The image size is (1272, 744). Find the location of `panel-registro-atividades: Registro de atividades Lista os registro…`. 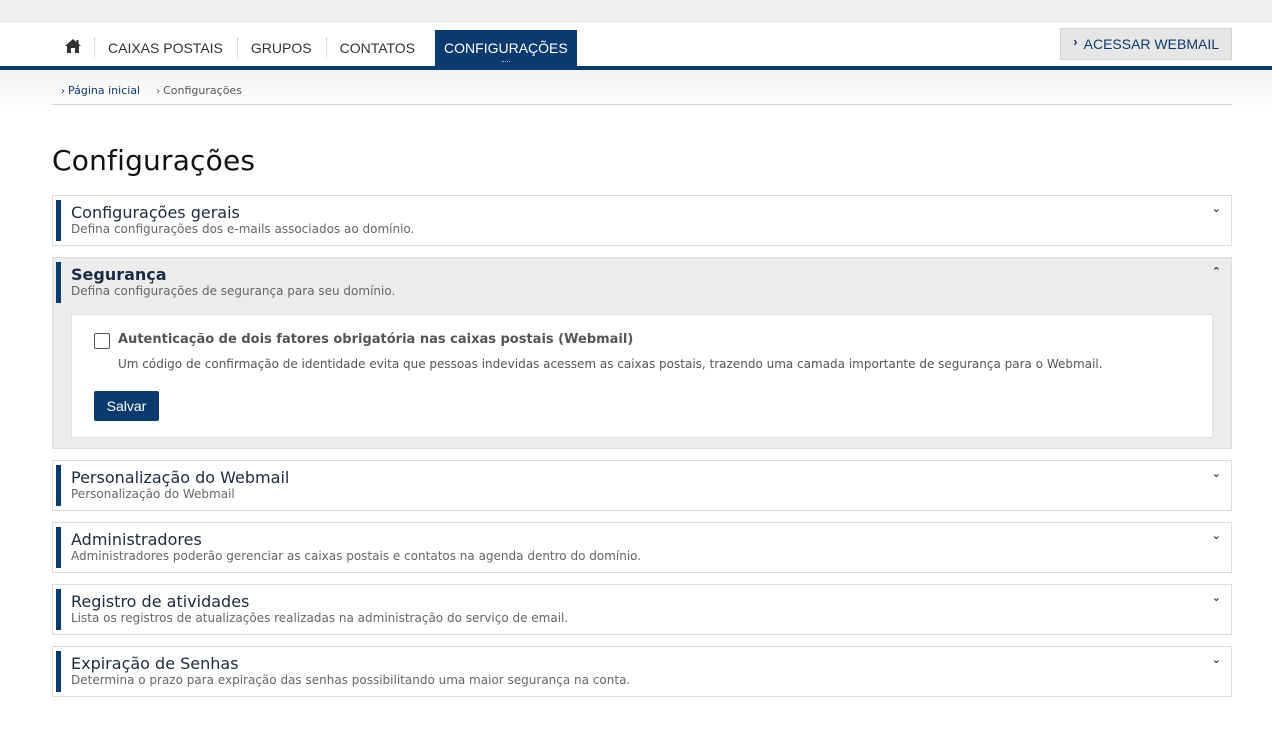

panel-registro-atividades: Registro de atividades Lista os registro… is located at coordinates (642, 609).